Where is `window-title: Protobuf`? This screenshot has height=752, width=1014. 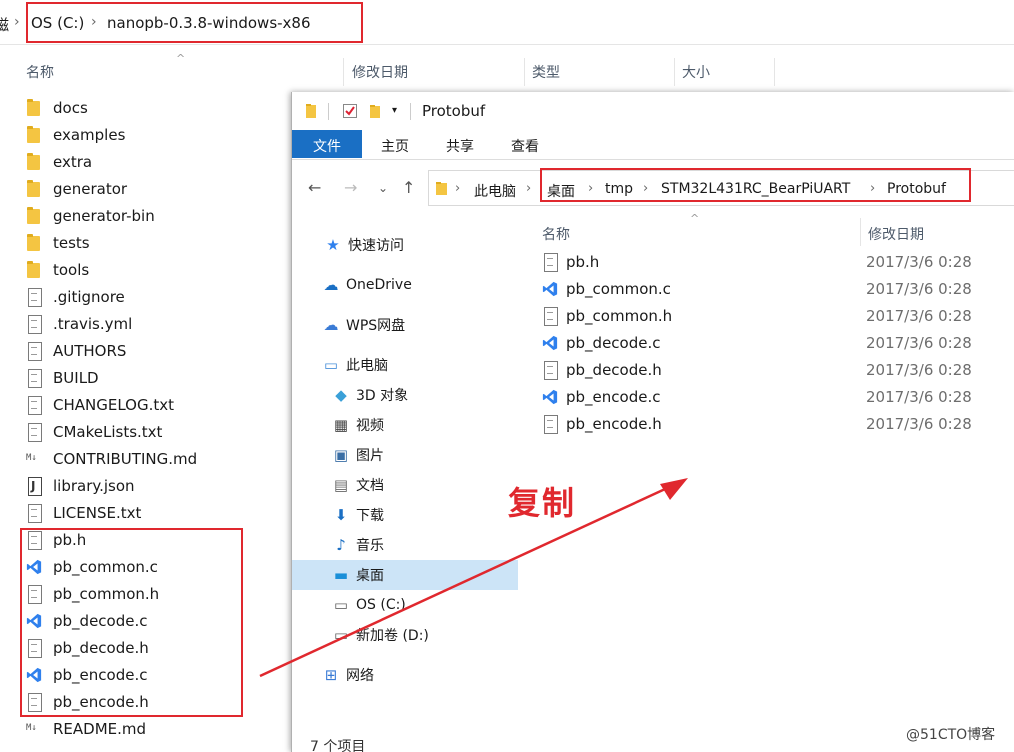
window-title: Protobuf is located at coordinates (454, 111).